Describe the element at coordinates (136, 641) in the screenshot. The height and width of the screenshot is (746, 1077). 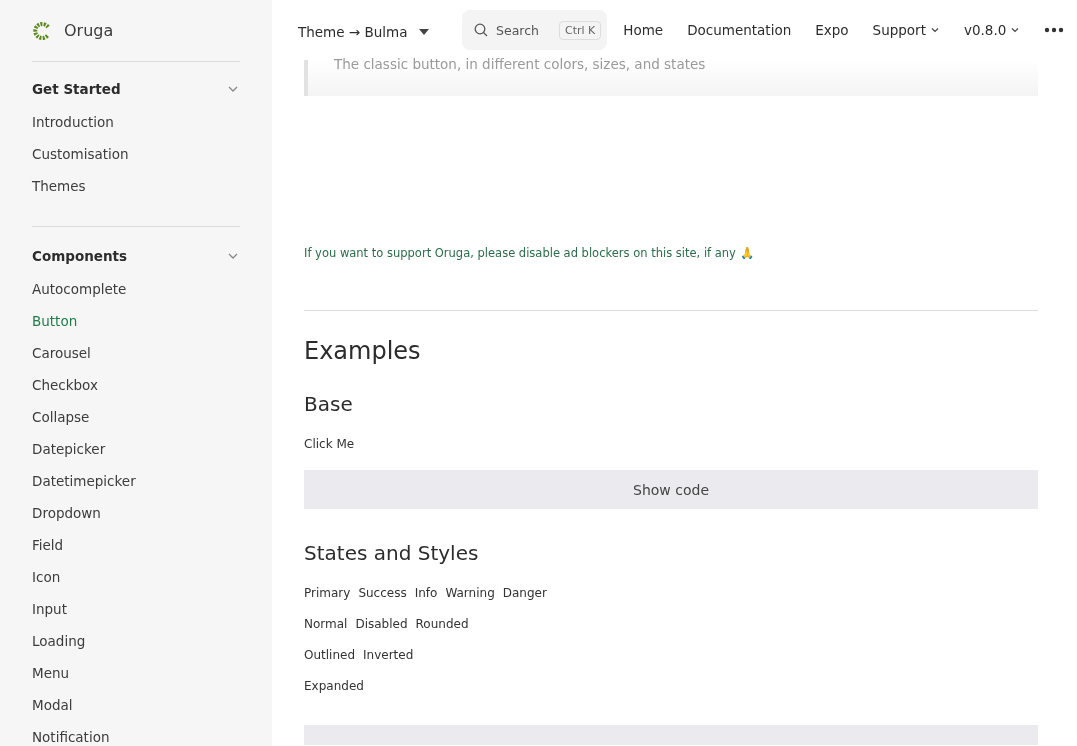
I see `sidebar-link: Loading` at that location.